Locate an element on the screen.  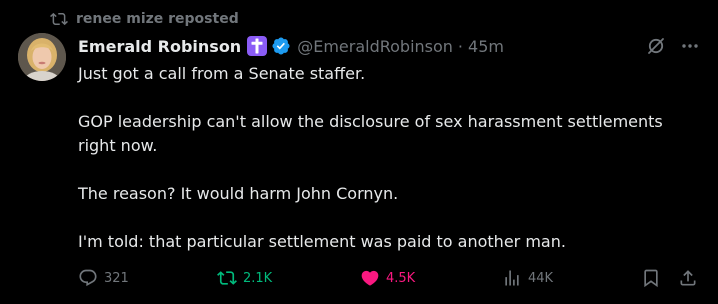
avatar-image is located at coordinates (42, 57).